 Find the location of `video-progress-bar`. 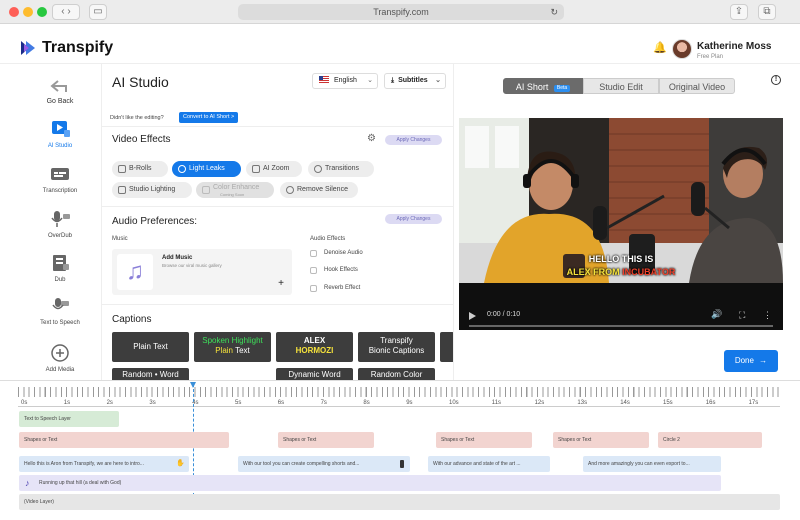

video-progress-bar is located at coordinates (621, 326).